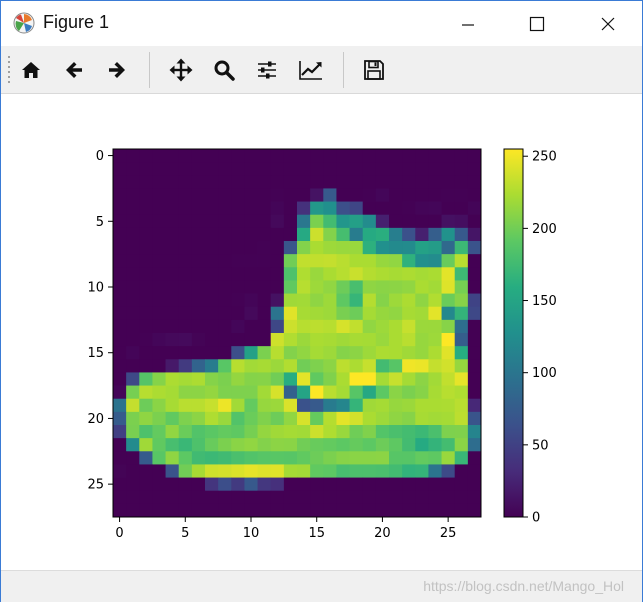 The width and height of the screenshot is (643, 602). I want to click on minimize-button, so click(468, 23).